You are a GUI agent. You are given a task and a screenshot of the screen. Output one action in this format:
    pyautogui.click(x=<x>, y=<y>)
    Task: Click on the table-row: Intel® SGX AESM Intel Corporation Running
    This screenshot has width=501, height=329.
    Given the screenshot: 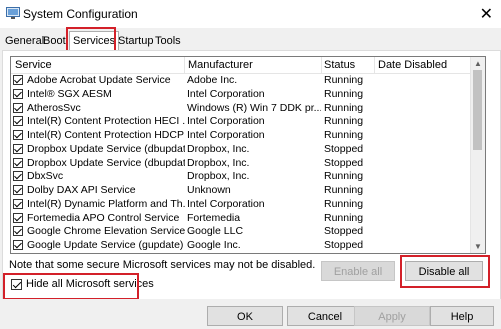 What is the action you would take?
    pyautogui.click(x=241, y=95)
    